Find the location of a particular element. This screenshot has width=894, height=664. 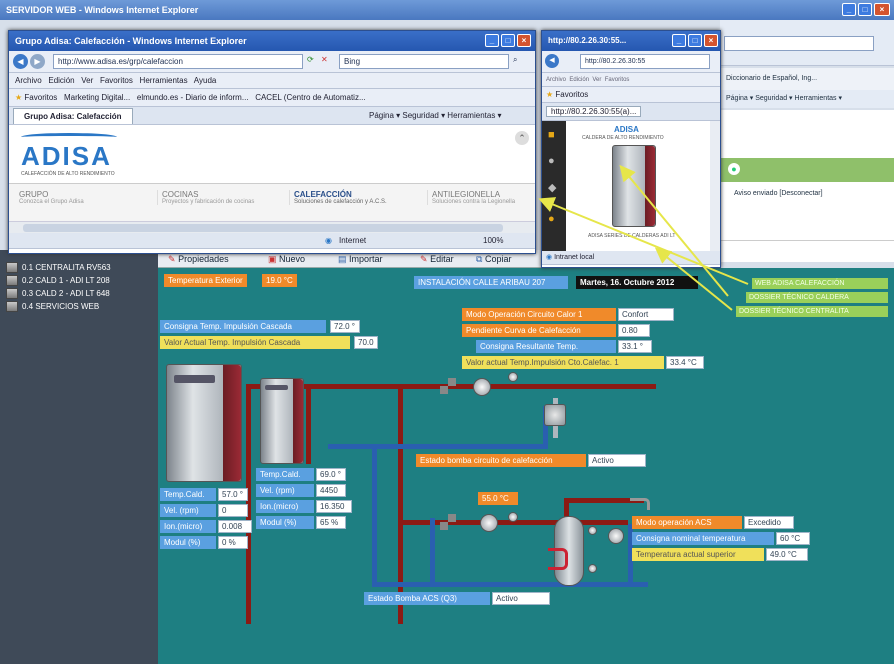

dhw-actual-label: Temperatura actual superior is located at coordinates (698, 554).